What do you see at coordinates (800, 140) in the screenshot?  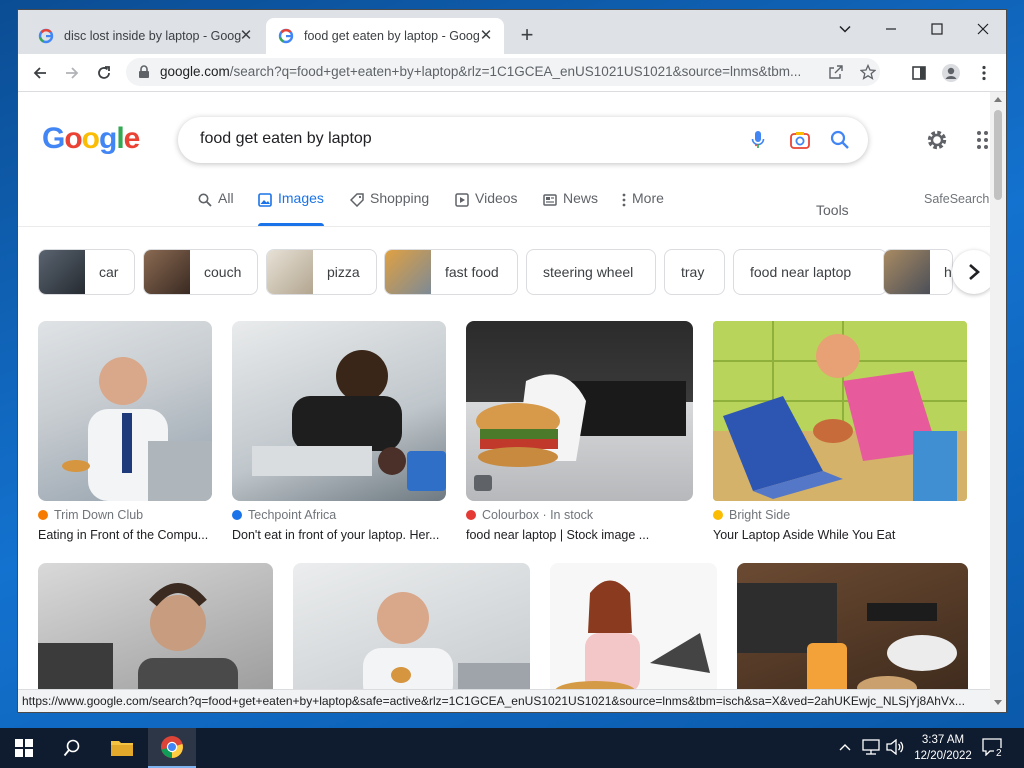 I see `image-search-button` at bounding box center [800, 140].